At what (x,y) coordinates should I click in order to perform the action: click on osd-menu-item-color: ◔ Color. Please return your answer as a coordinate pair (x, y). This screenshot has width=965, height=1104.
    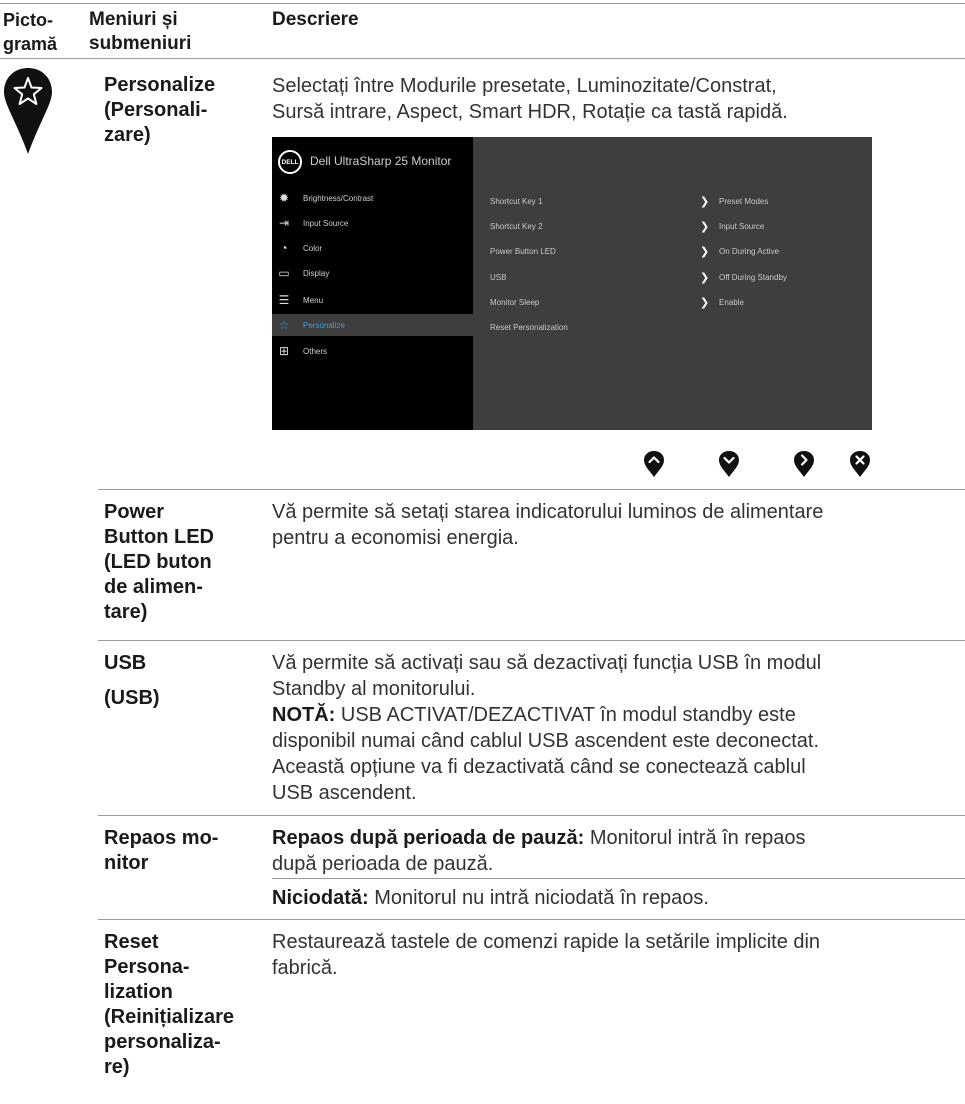
    Looking at the image, I should click on (372, 248).